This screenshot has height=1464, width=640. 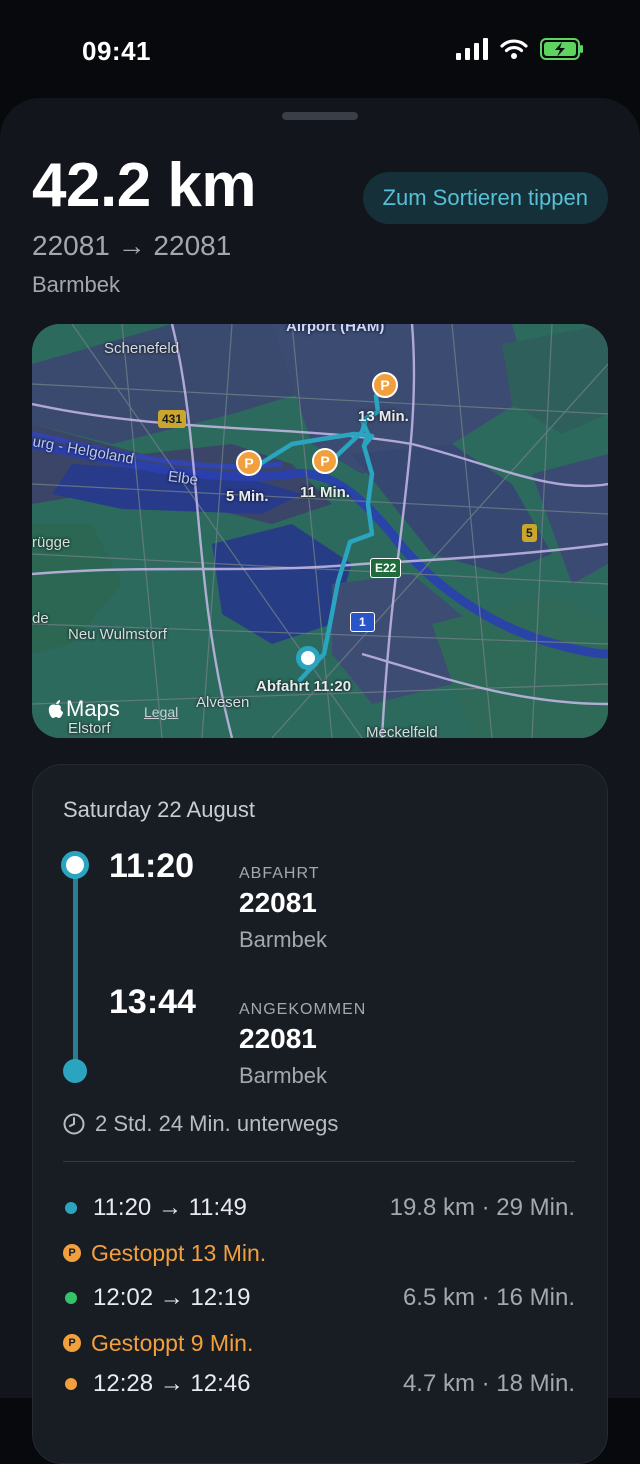 What do you see at coordinates (325, 492) in the screenshot?
I see `map-label-stop-11: 11 Min.` at bounding box center [325, 492].